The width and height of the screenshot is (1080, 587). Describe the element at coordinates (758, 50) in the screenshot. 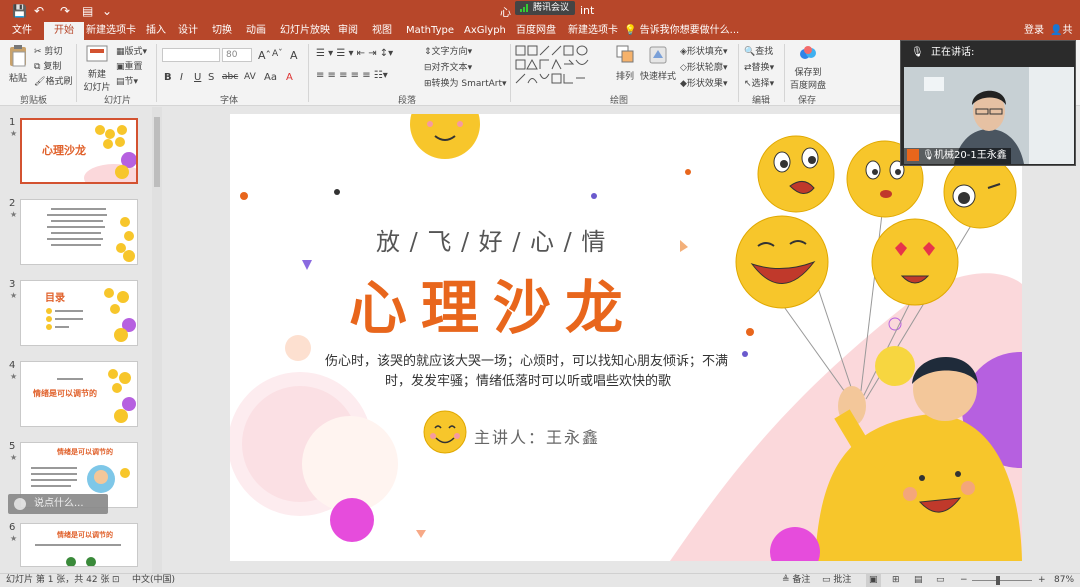

I see `find-button: 🔍查找` at that location.